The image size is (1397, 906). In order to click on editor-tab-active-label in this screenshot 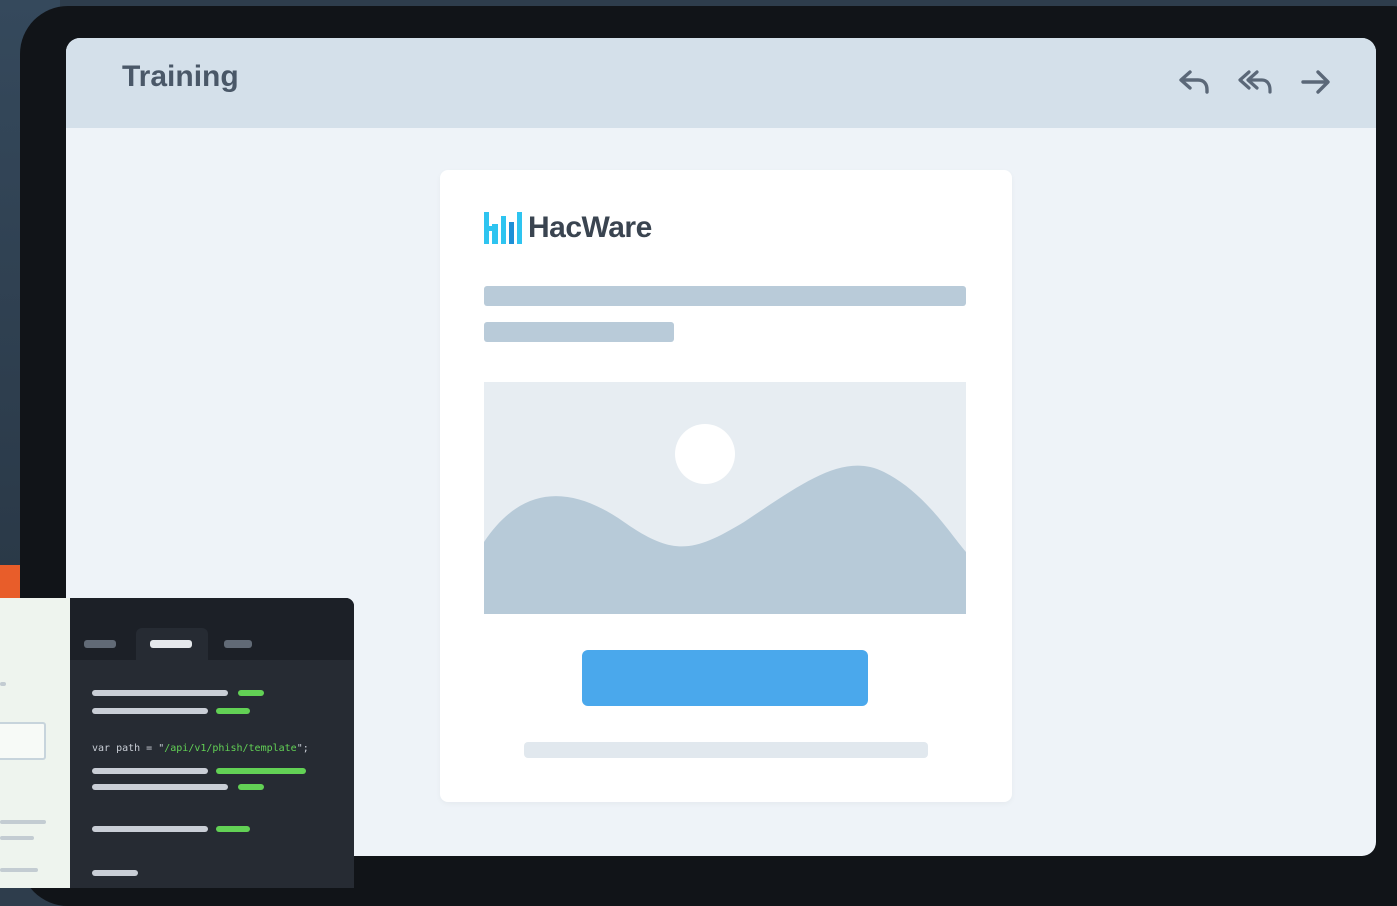, I will do `click(171, 644)`.